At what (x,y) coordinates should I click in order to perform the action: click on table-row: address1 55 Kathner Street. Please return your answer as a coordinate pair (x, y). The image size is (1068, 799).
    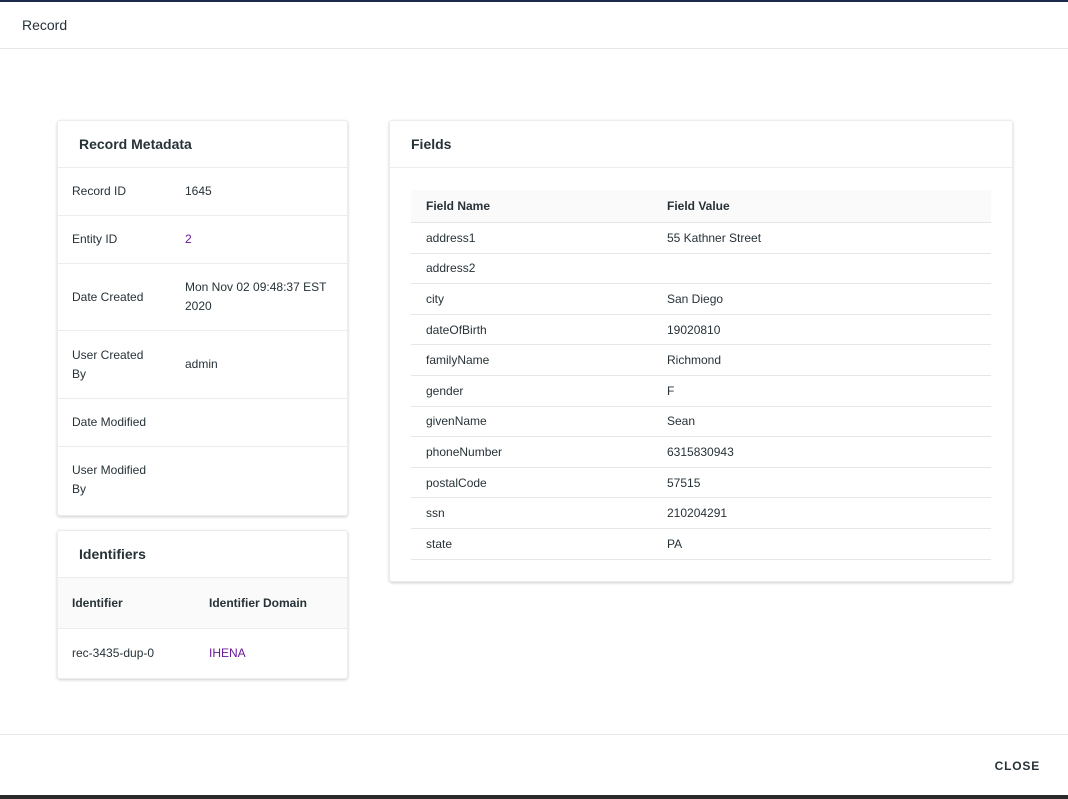
    Looking at the image, I should click on (701, 238).